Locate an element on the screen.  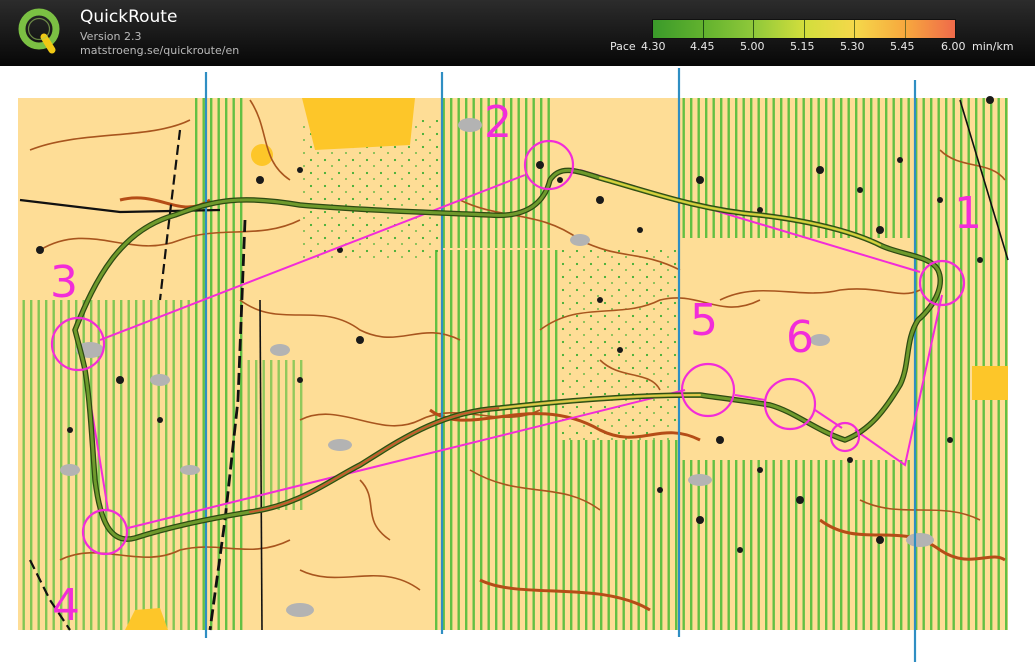
pace-tick: 6.00 is located at coordinates (953, 46).